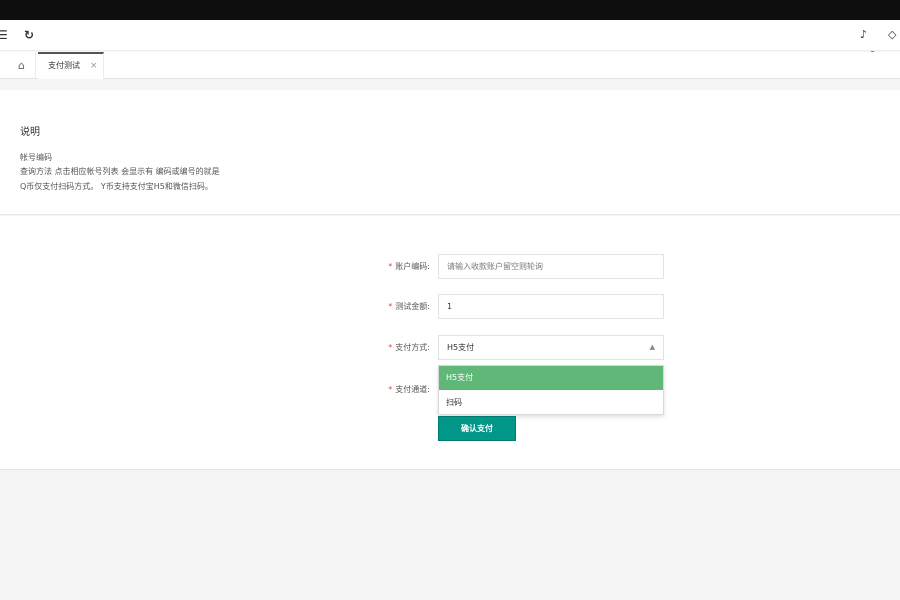 The height and width of the screenshot is (600, 900). I want to click on account-code-label: * 账户编码:, so click(409, 266).